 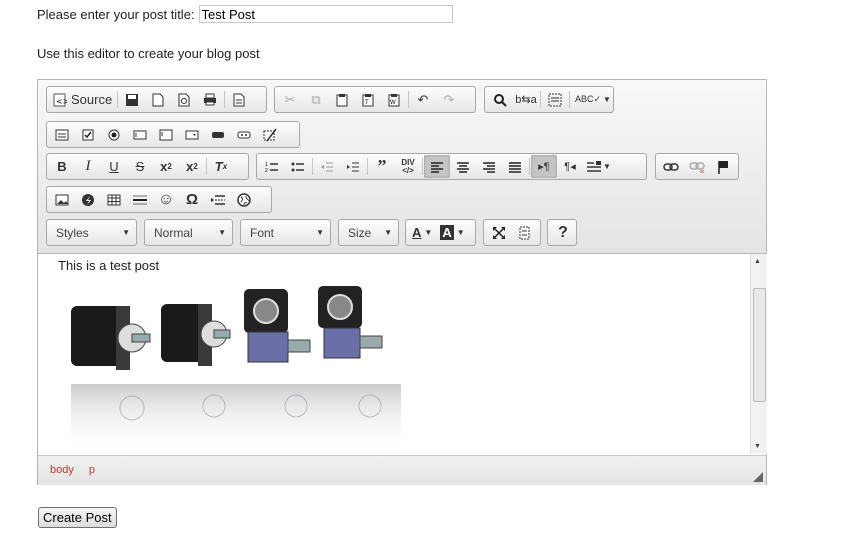 I want to click on align-center-icon, so click(x=463, y=166).